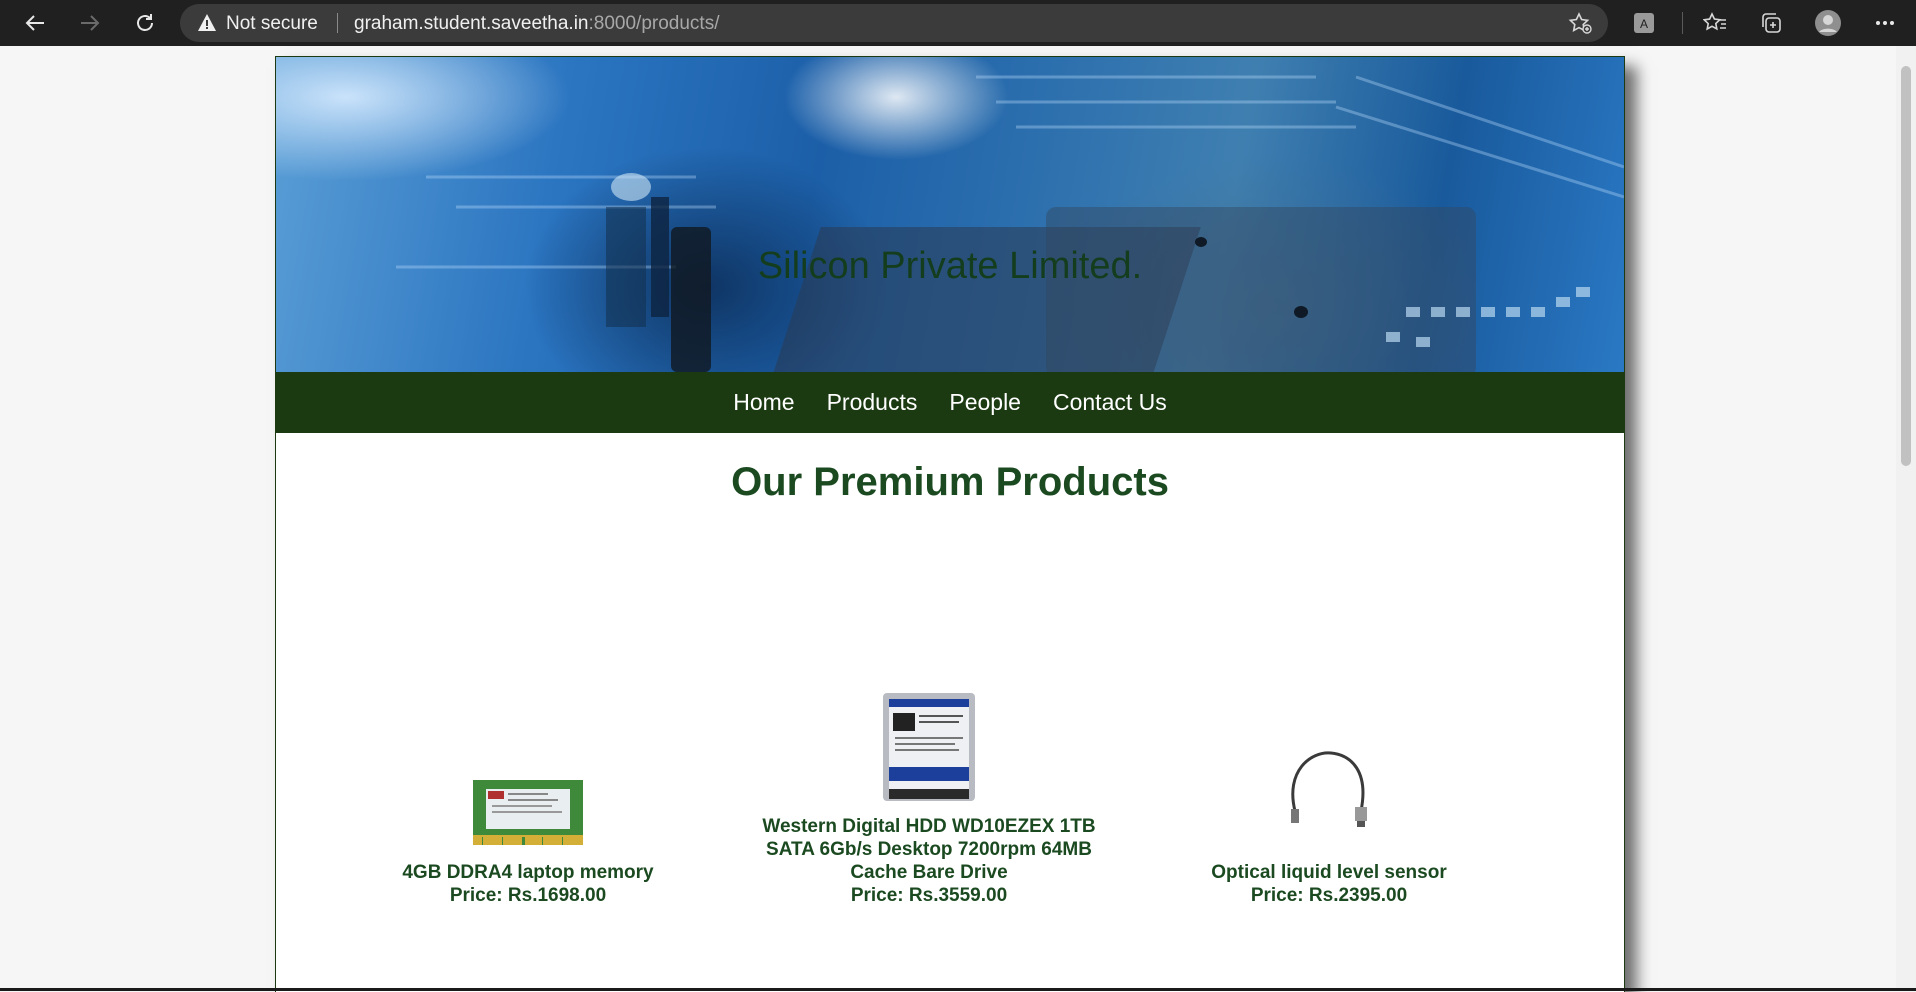  Describe the element at coordinates (272, 24) in the screenshot. I see `security-label: Not secure` at that location.